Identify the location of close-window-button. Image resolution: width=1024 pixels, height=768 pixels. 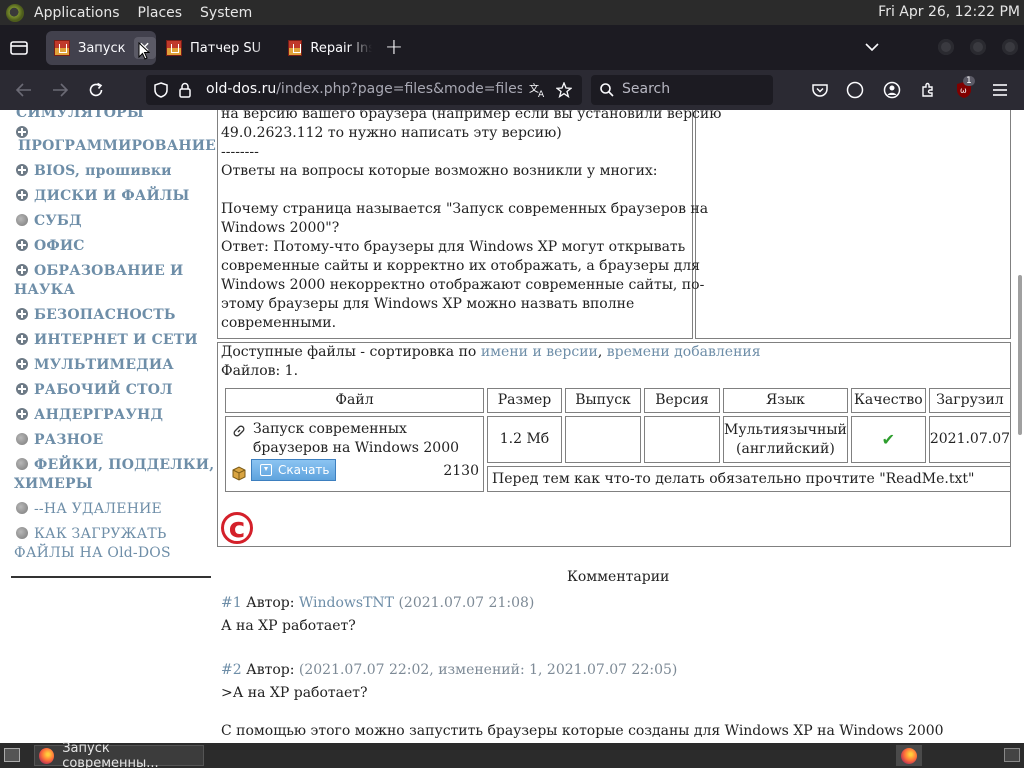
(1010, 47).